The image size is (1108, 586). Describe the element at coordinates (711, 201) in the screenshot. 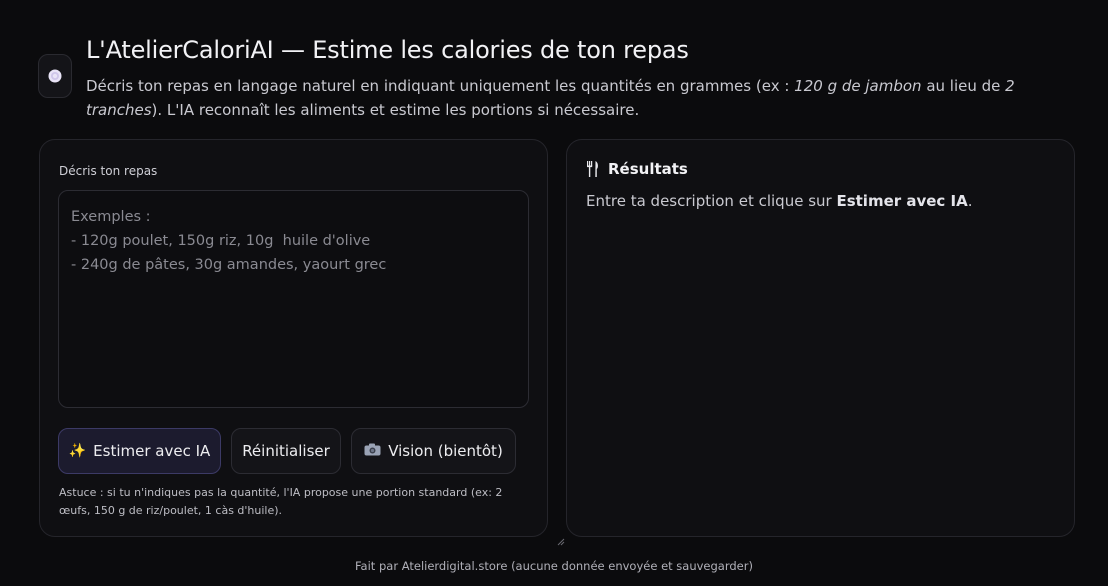

I see `results-empty-text: Entre ta description et clique sur` at that location.